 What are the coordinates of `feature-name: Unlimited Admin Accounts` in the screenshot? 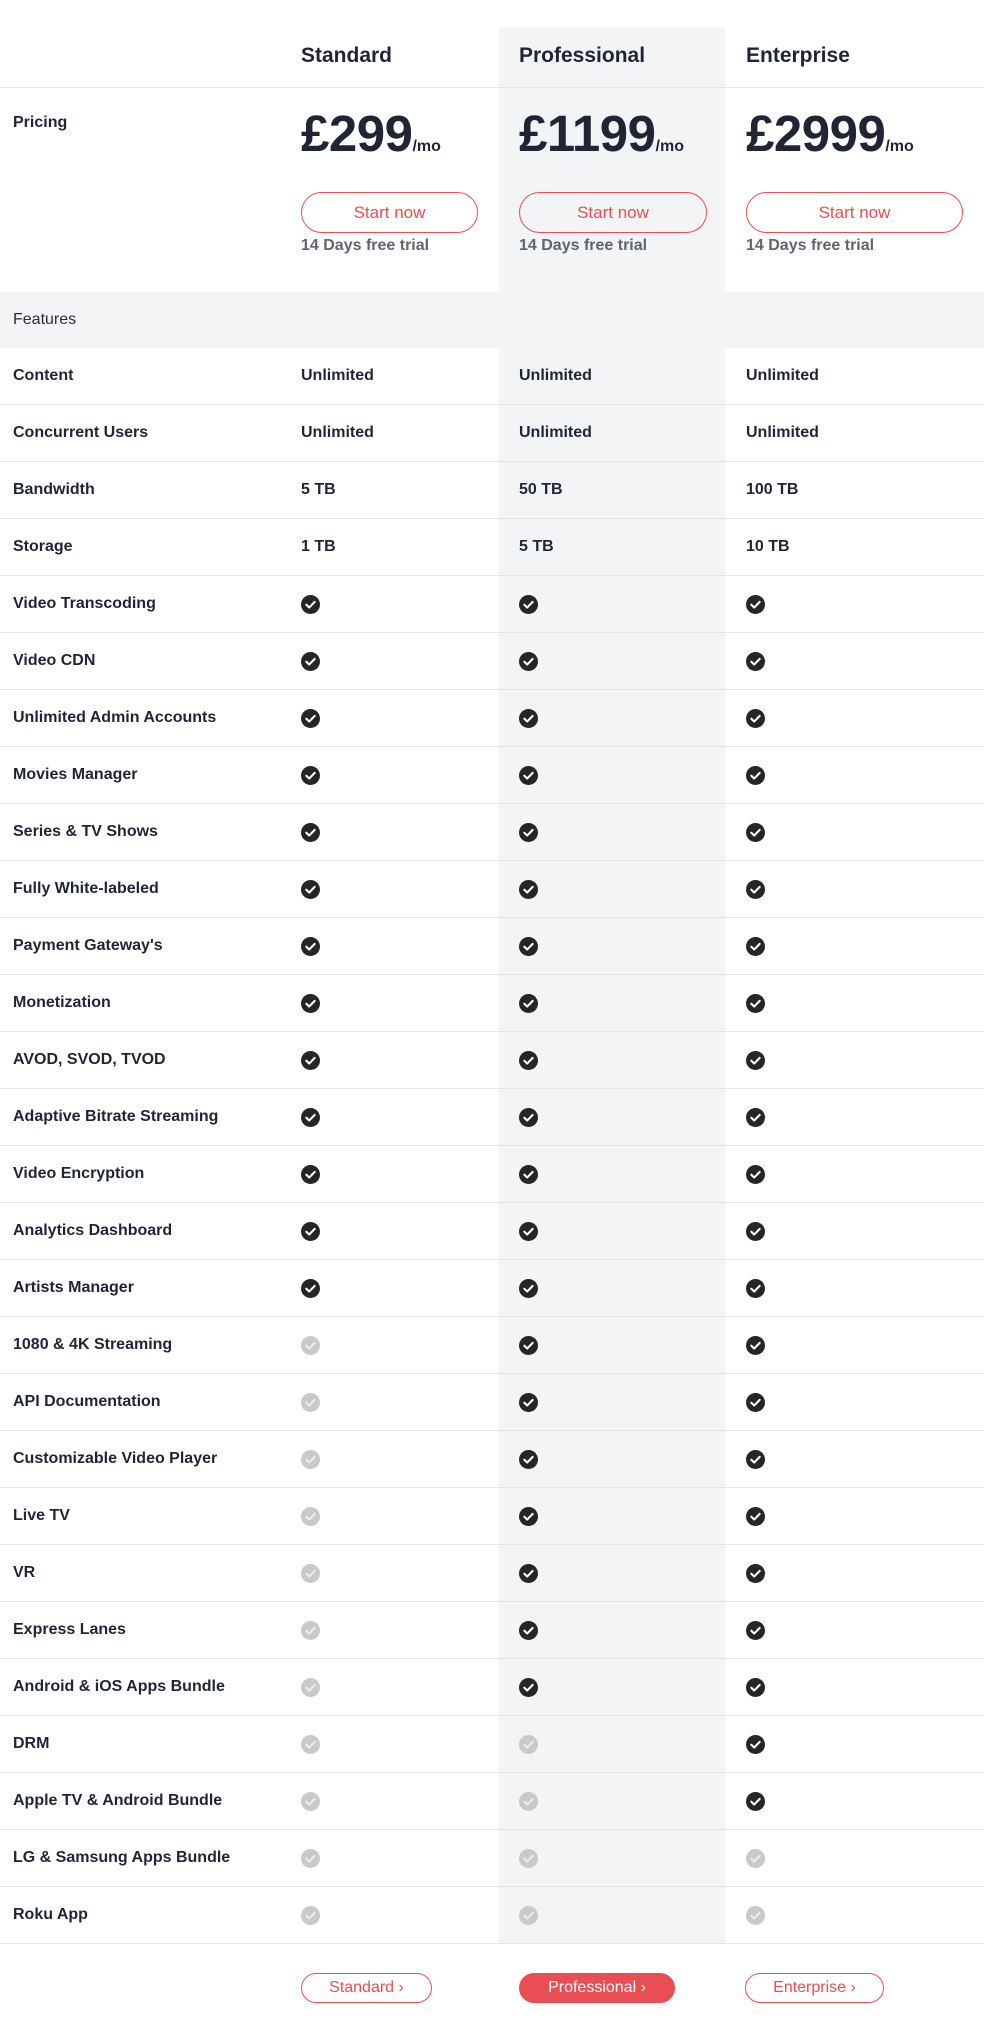 It's located at (115, 717).